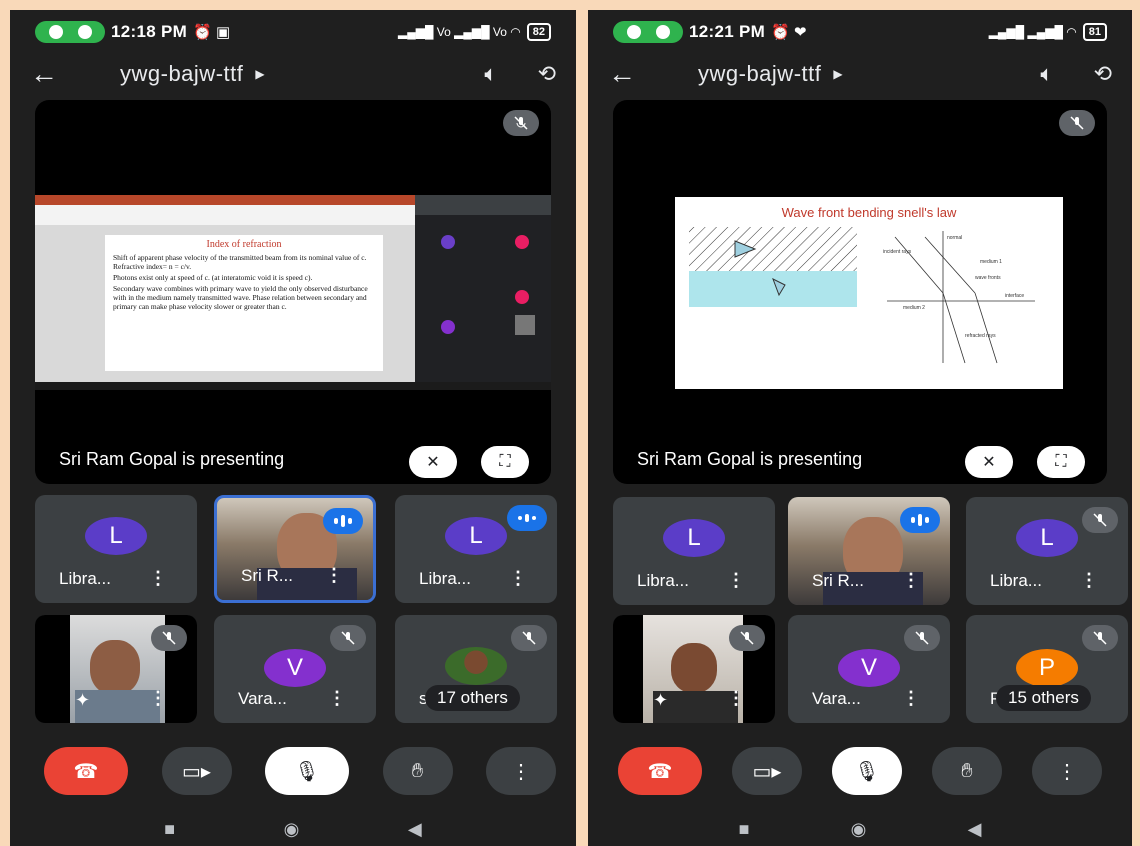  What do you see at coordinates (869, 212) in the screenshot?
I see `slide-title: Wave front bending snell's law` at bounding box center [869, 212].